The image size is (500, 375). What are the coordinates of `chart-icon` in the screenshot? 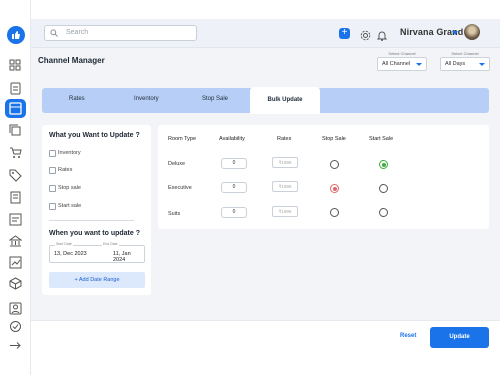 It's located at (15, 262).